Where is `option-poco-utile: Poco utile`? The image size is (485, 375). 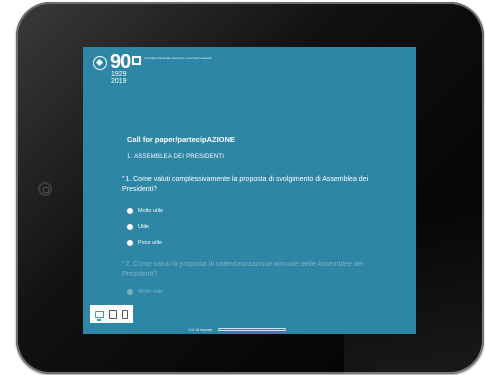
option-poco-utile: Poco utile is located at coordinates (267, 243).